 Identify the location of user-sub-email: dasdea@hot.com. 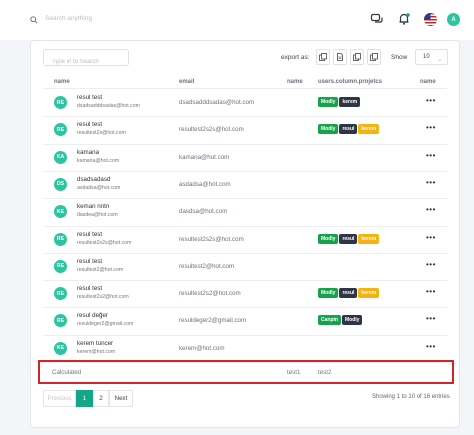
(97, 215).